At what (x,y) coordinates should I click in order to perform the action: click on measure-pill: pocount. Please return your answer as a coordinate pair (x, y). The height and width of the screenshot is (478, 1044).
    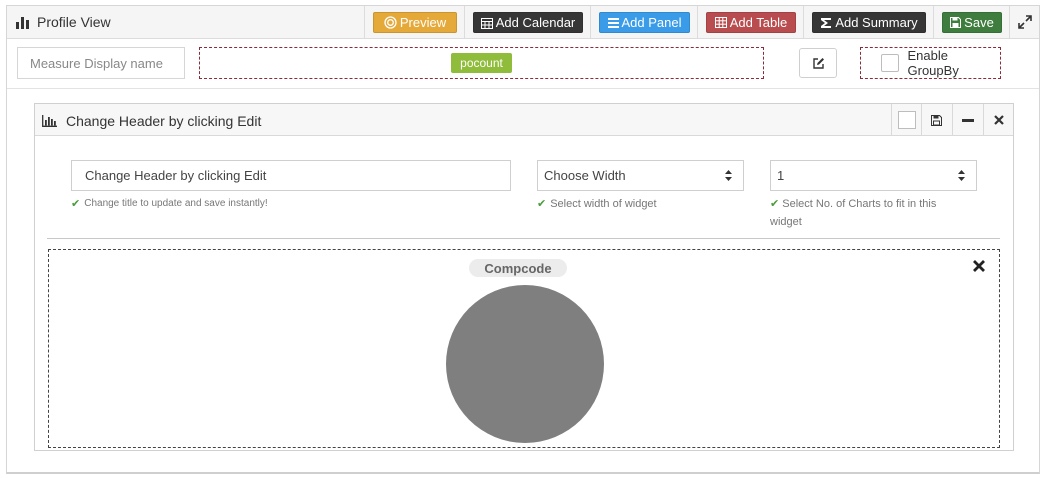
    Looking at the image, I should click on (481, 63).